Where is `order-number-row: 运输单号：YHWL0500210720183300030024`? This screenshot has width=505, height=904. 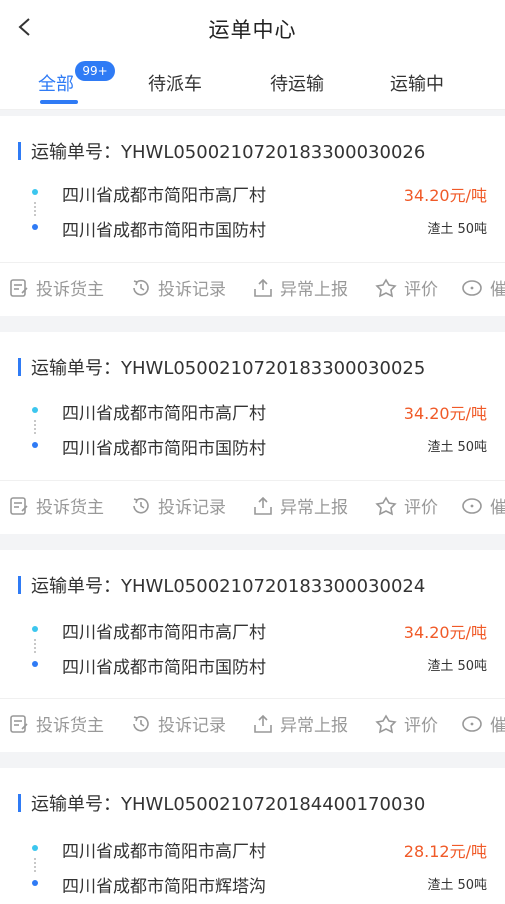 order-number-row: 运输单号：YHWL0500210720183300030024 is located at coordinates (221, 585).